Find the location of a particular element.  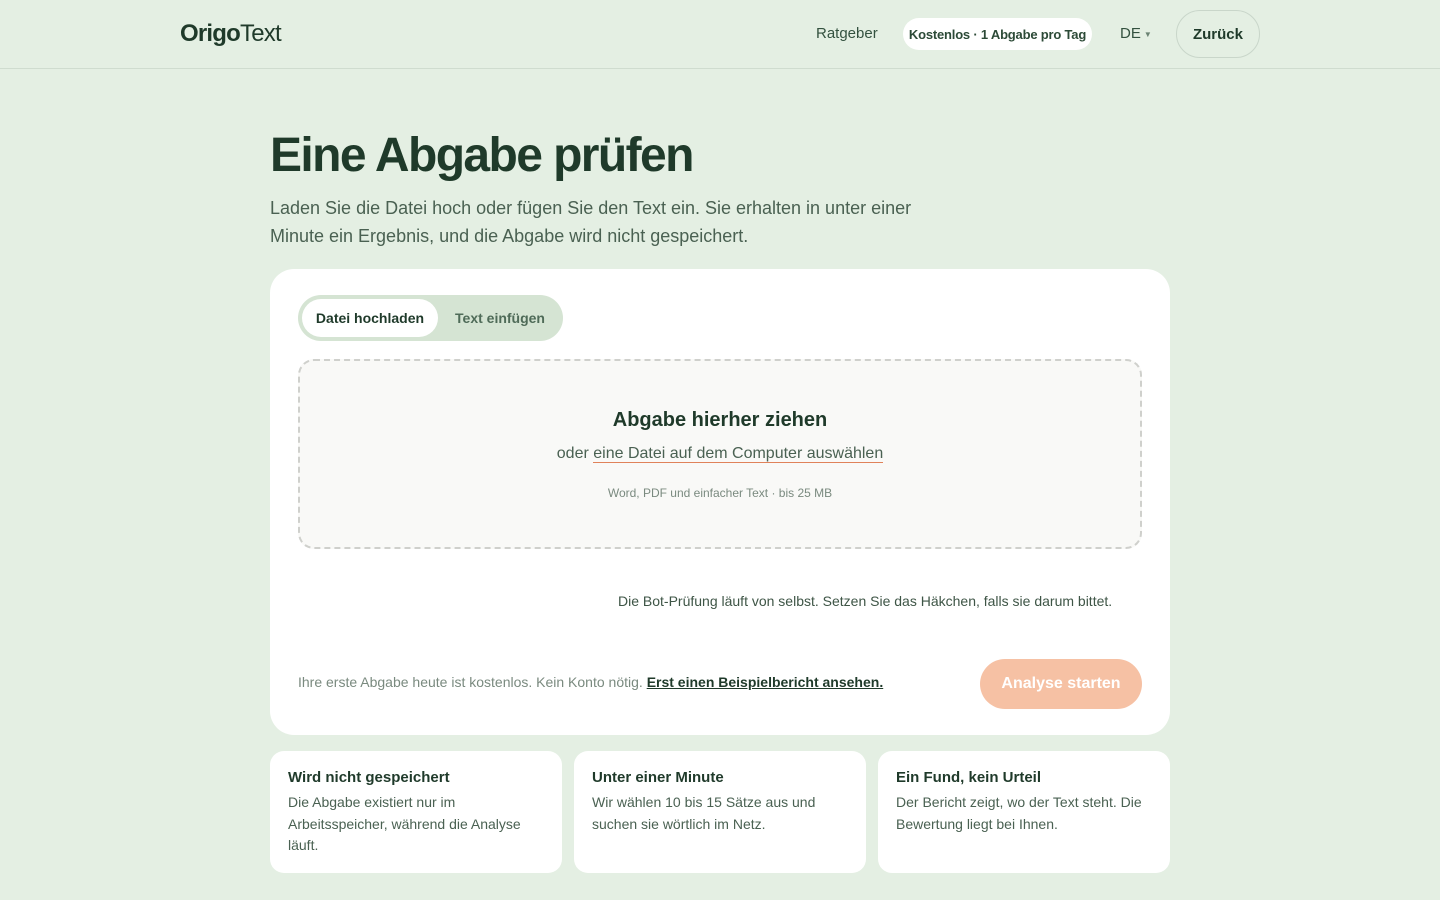

sample-report-link: Erst einen Beispielbericht ansehen. is located at coordinates (765, 682).